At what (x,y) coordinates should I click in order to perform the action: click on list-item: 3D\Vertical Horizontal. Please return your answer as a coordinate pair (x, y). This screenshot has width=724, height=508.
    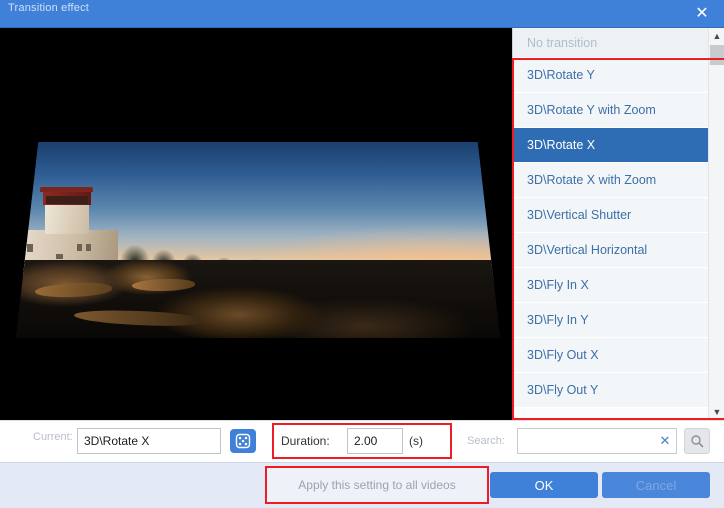
    Looking at the image, I should click on (611, 250).